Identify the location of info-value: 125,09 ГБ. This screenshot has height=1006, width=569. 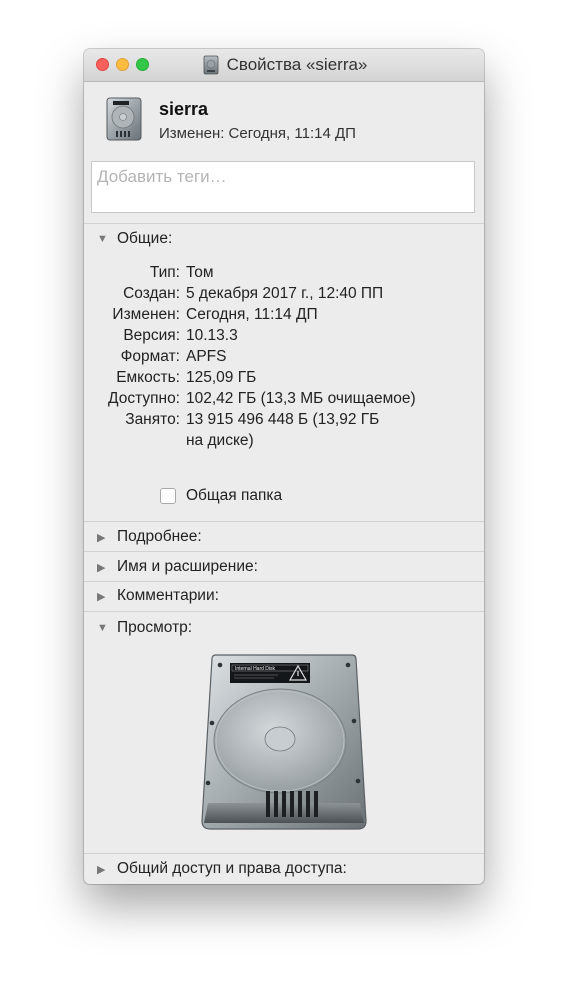
(221, 377).